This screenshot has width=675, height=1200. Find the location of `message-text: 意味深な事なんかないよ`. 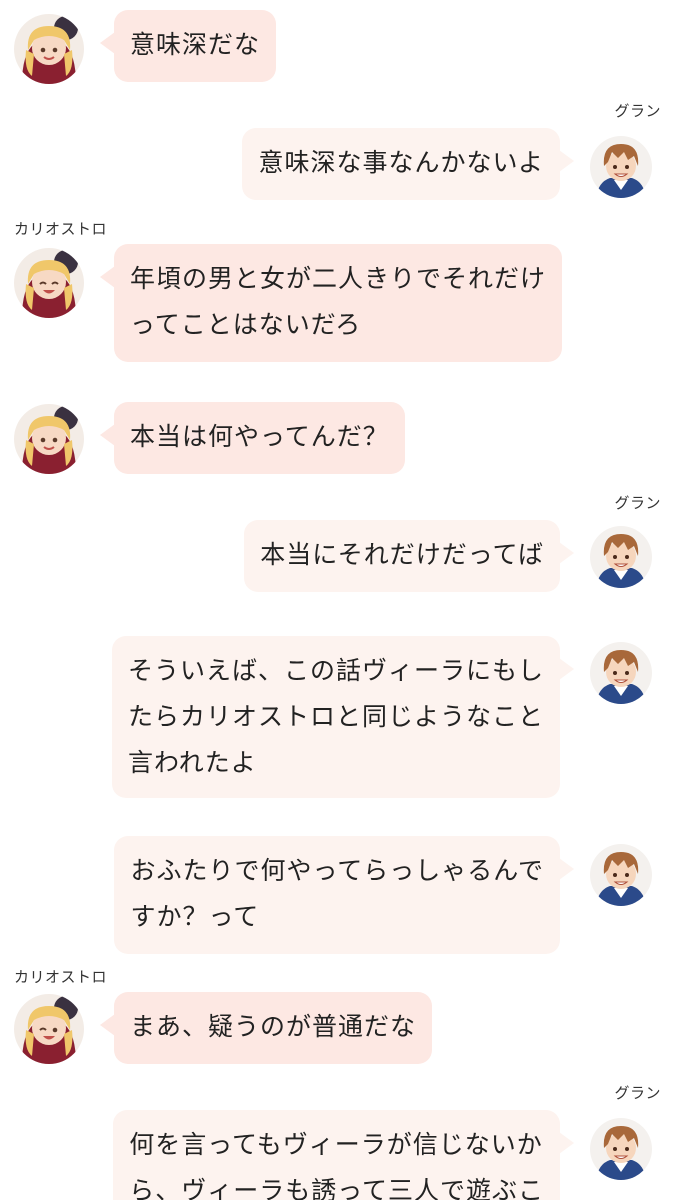

message-text: 意味深な事なんかないよ is located at coordinates (401, 162).